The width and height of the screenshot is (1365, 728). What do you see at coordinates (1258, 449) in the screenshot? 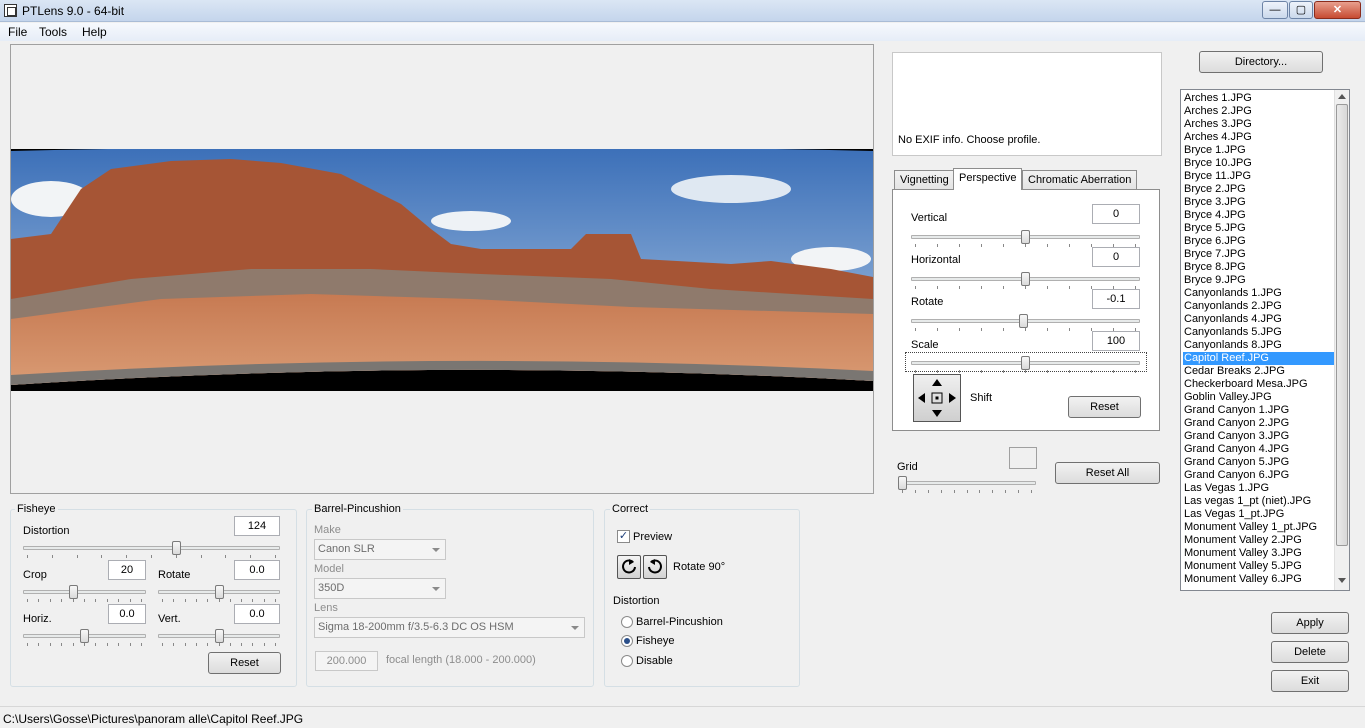
I see `file-list-item: Grand Canyon 4.JPG` at bounding box center [1258, 449].